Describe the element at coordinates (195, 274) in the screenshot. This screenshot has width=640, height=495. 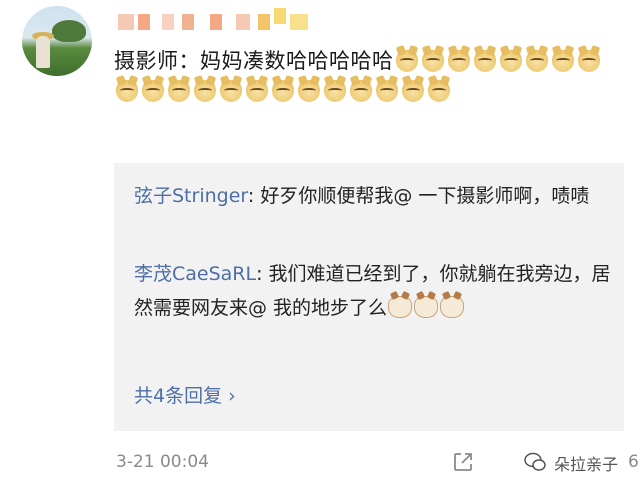
I see `reply-author: 李茂CaeSaRL` at that location.